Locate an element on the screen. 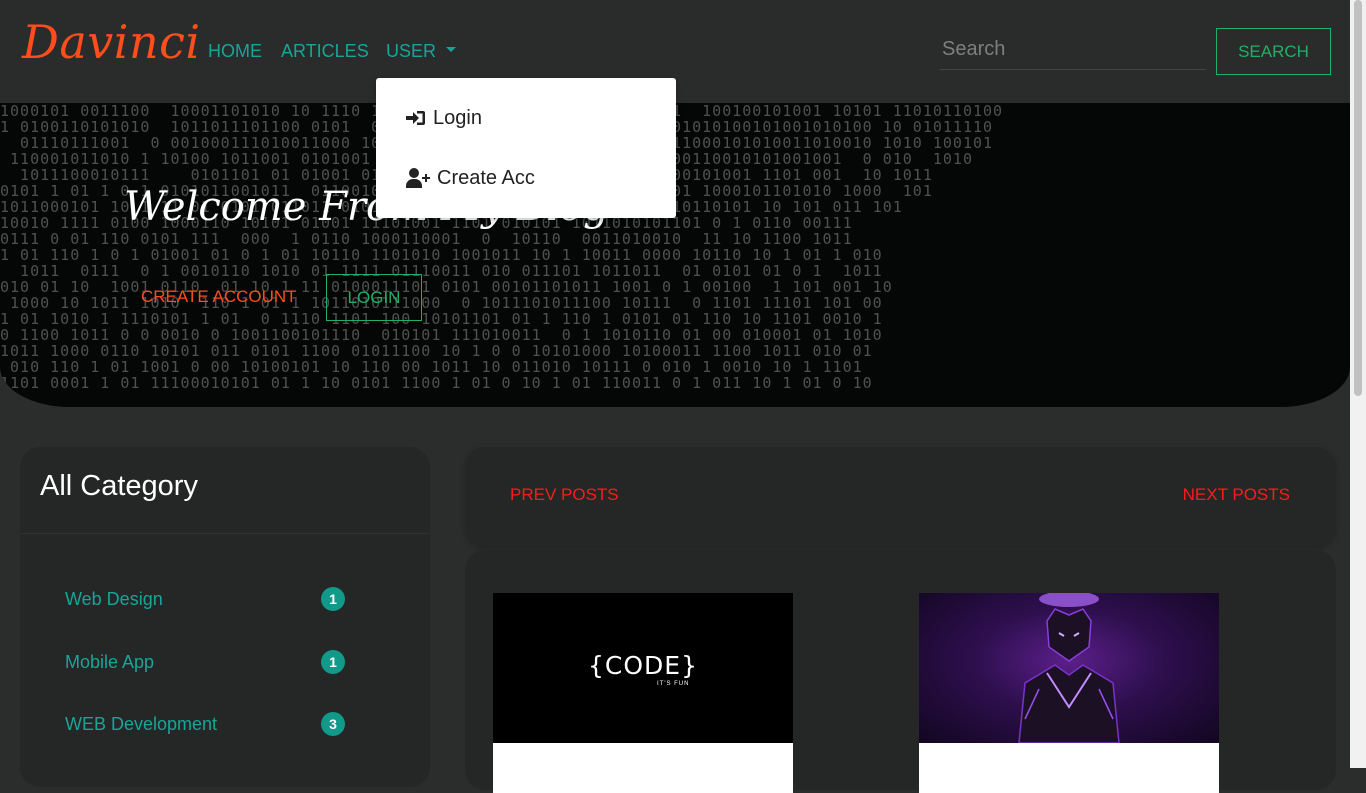  category-title: All Category is located at coordinates (119, 486).